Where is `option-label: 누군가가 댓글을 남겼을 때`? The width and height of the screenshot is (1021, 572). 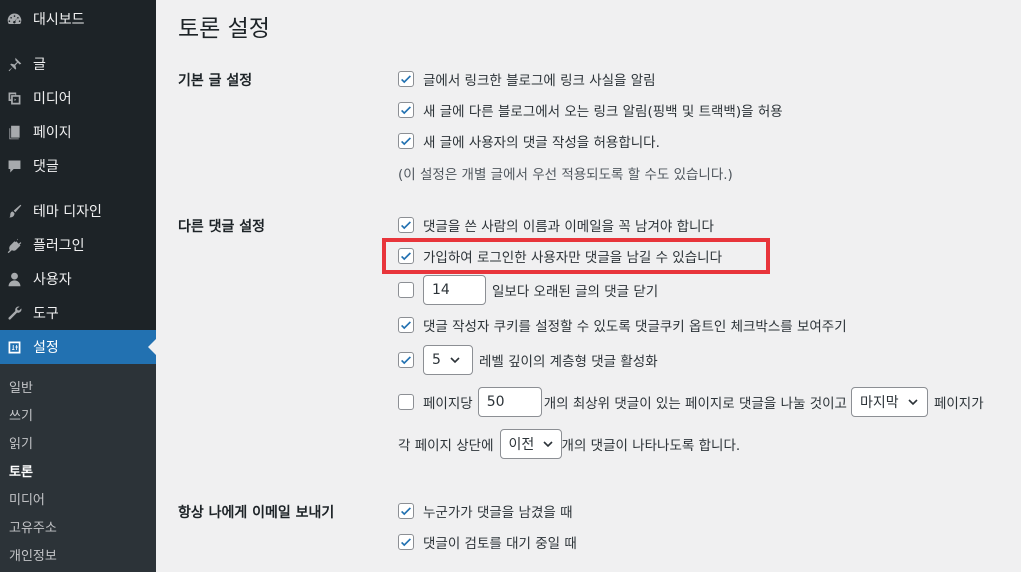 option-label: 누군가가 댓글을 남겼을 때 is located at coordinates (498, 513).